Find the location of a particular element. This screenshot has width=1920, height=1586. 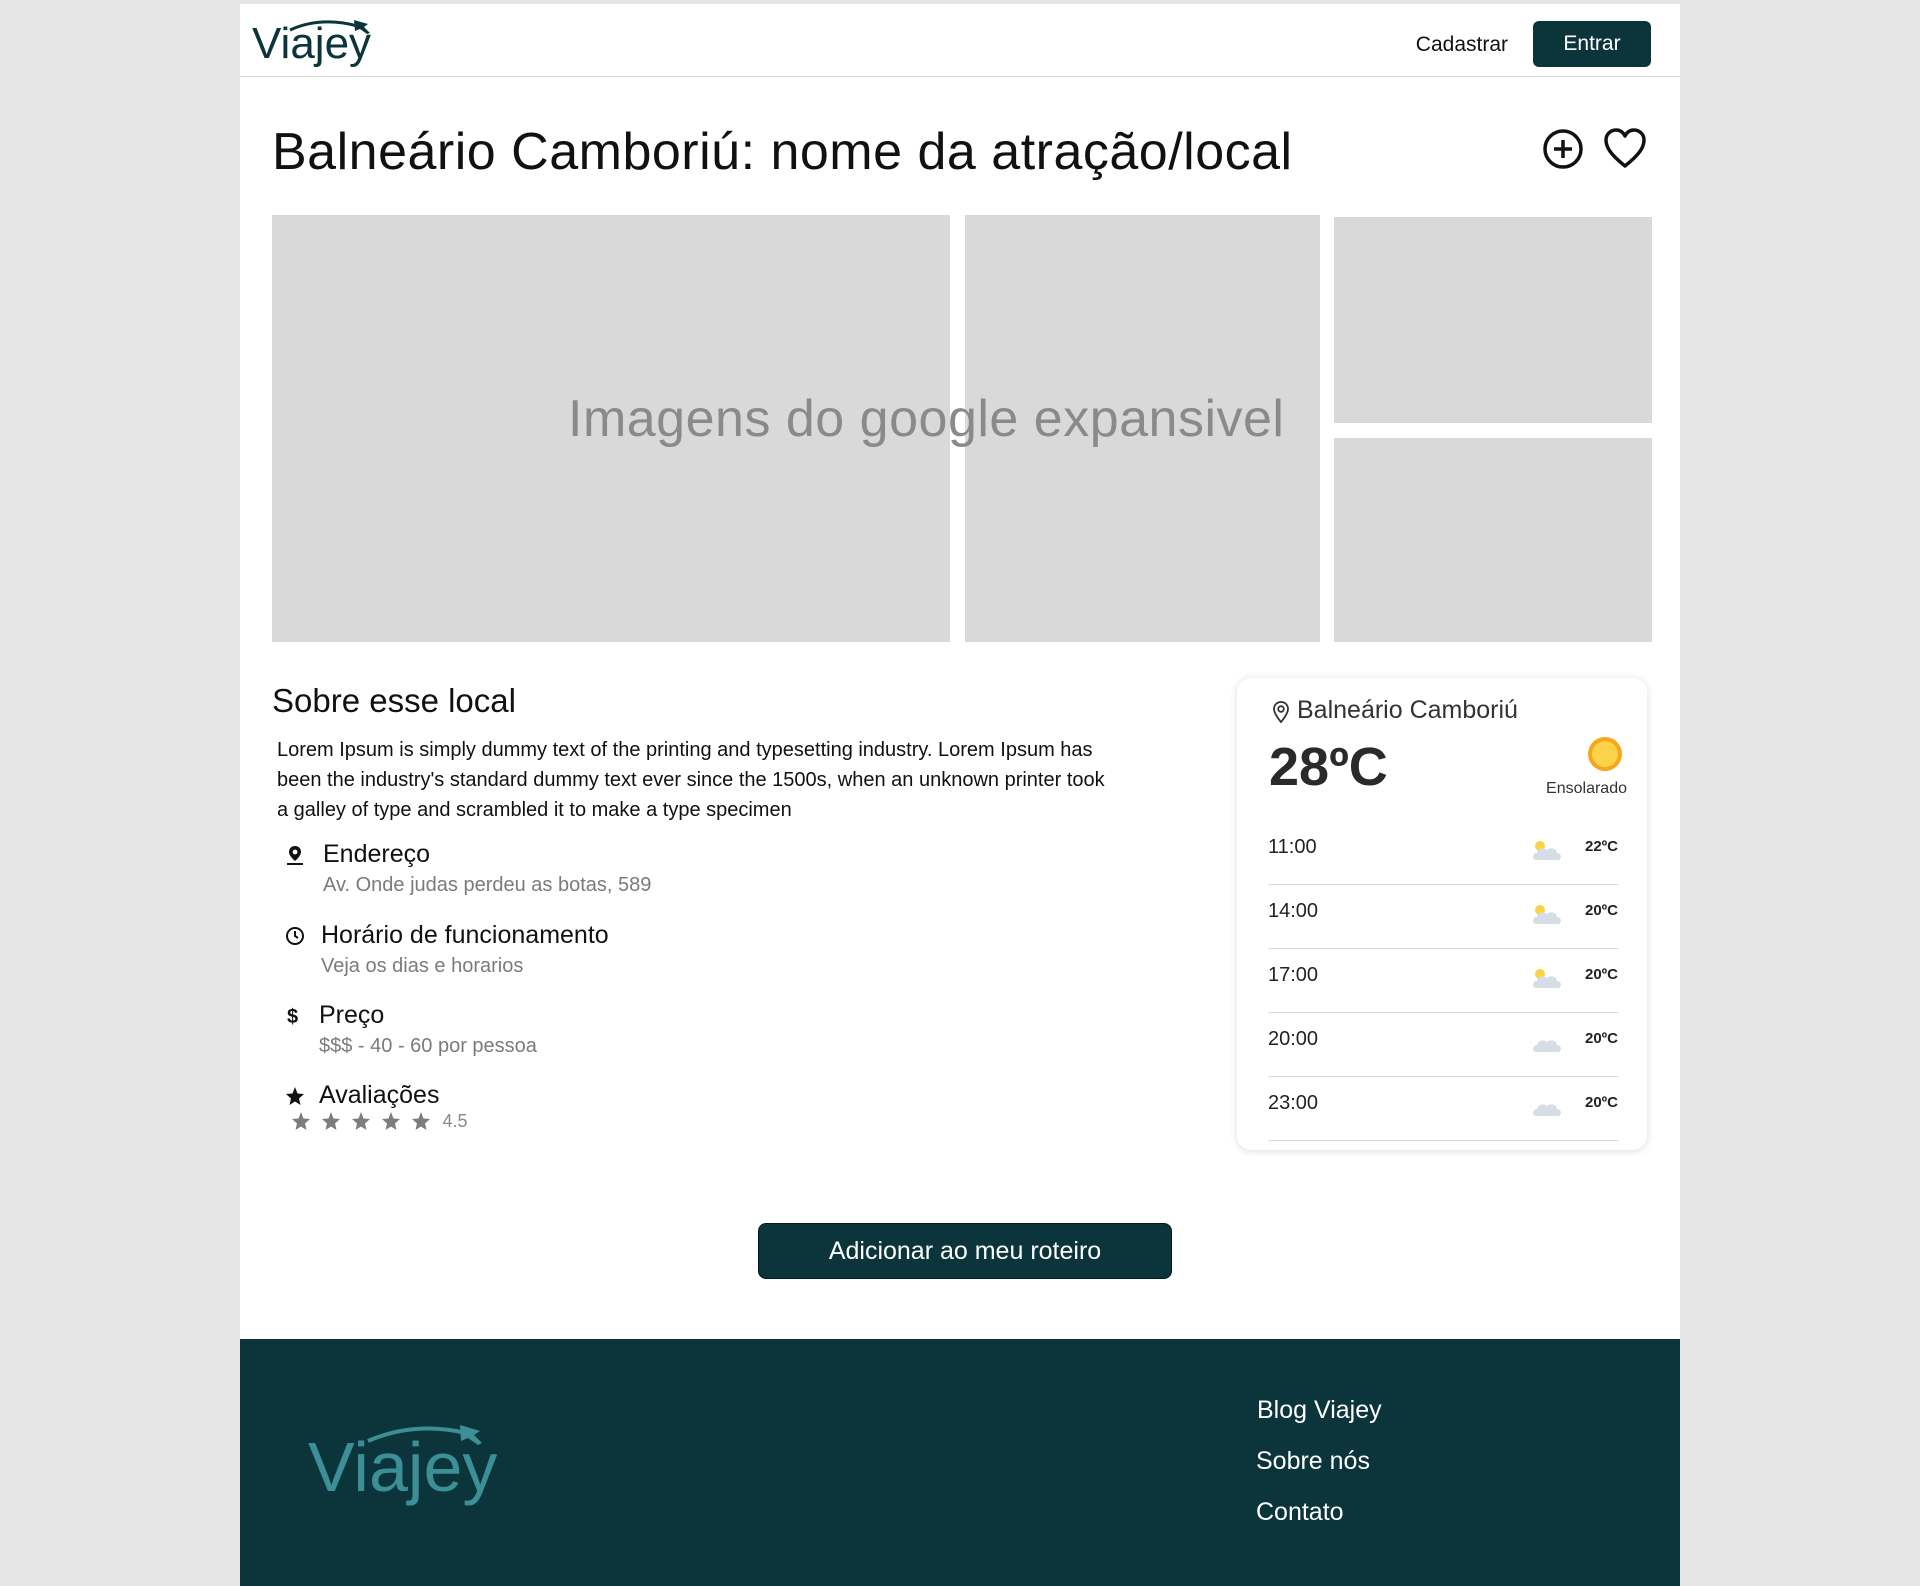

forecast-time: 17:00 is located at coordinates (1293, 975).